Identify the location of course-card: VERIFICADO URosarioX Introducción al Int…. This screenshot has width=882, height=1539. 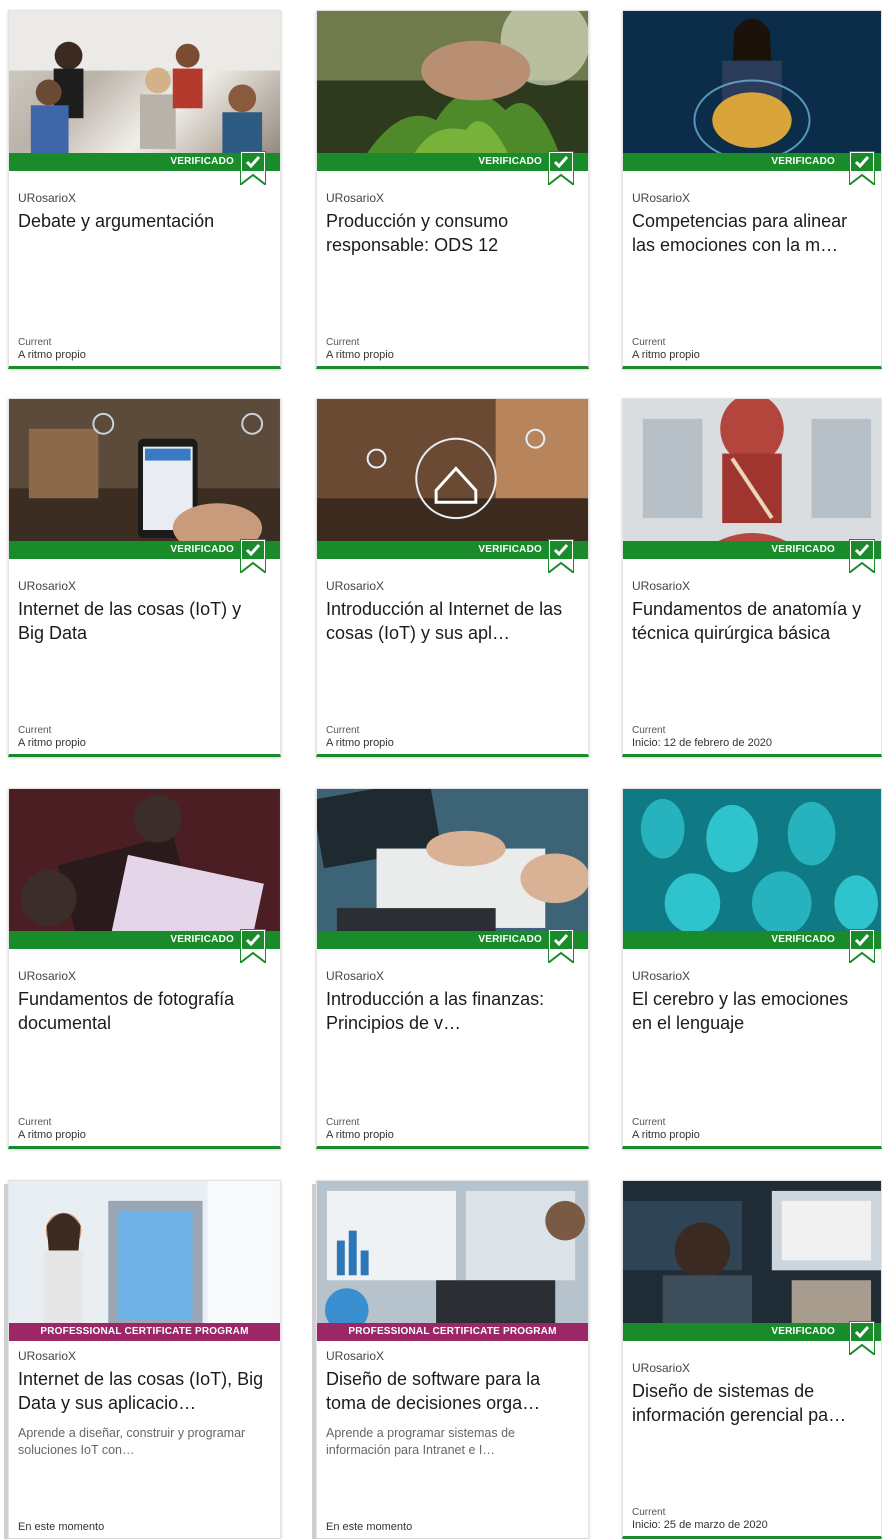
(452, 577).